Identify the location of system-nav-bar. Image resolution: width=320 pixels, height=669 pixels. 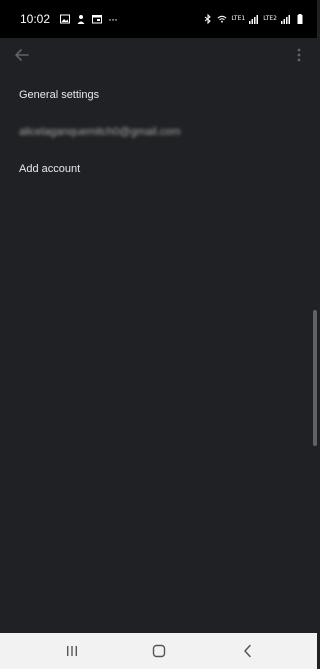
(158, 651).